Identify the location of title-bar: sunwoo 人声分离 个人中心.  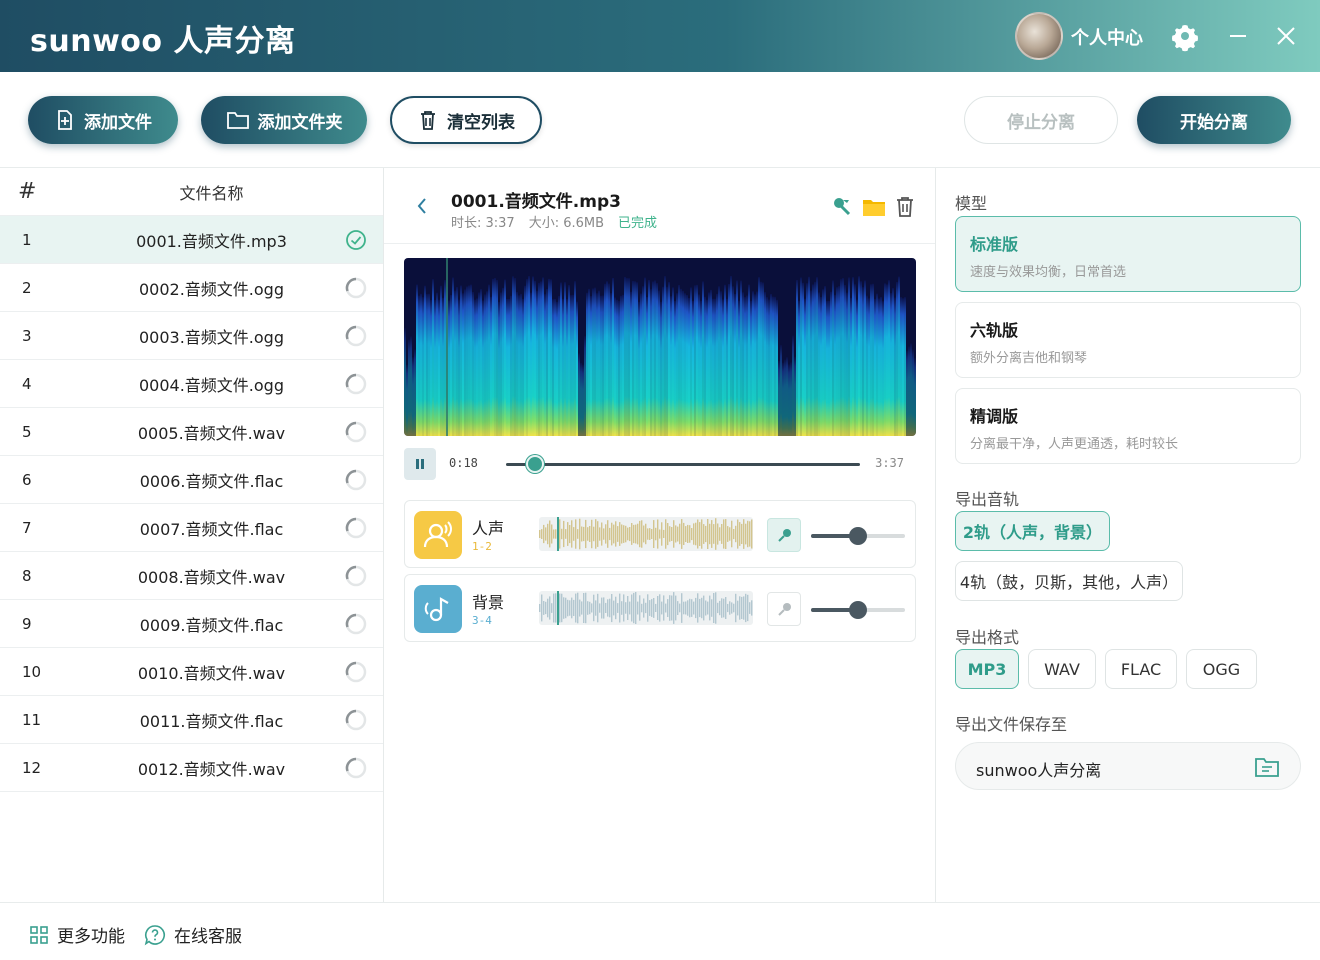
(660, 36).